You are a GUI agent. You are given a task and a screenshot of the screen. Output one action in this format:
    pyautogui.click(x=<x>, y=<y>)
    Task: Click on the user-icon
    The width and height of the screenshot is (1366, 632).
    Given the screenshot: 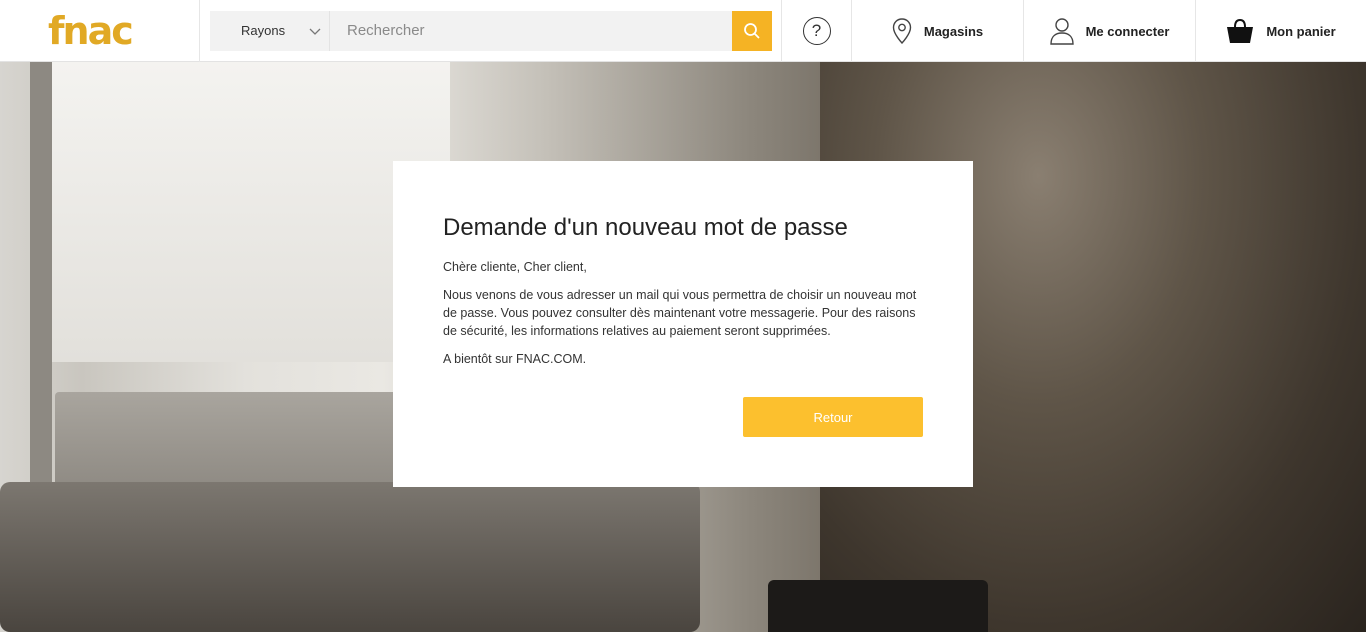 What is the action you would take?
    pyautogui.click(x=1061, y=31)
    